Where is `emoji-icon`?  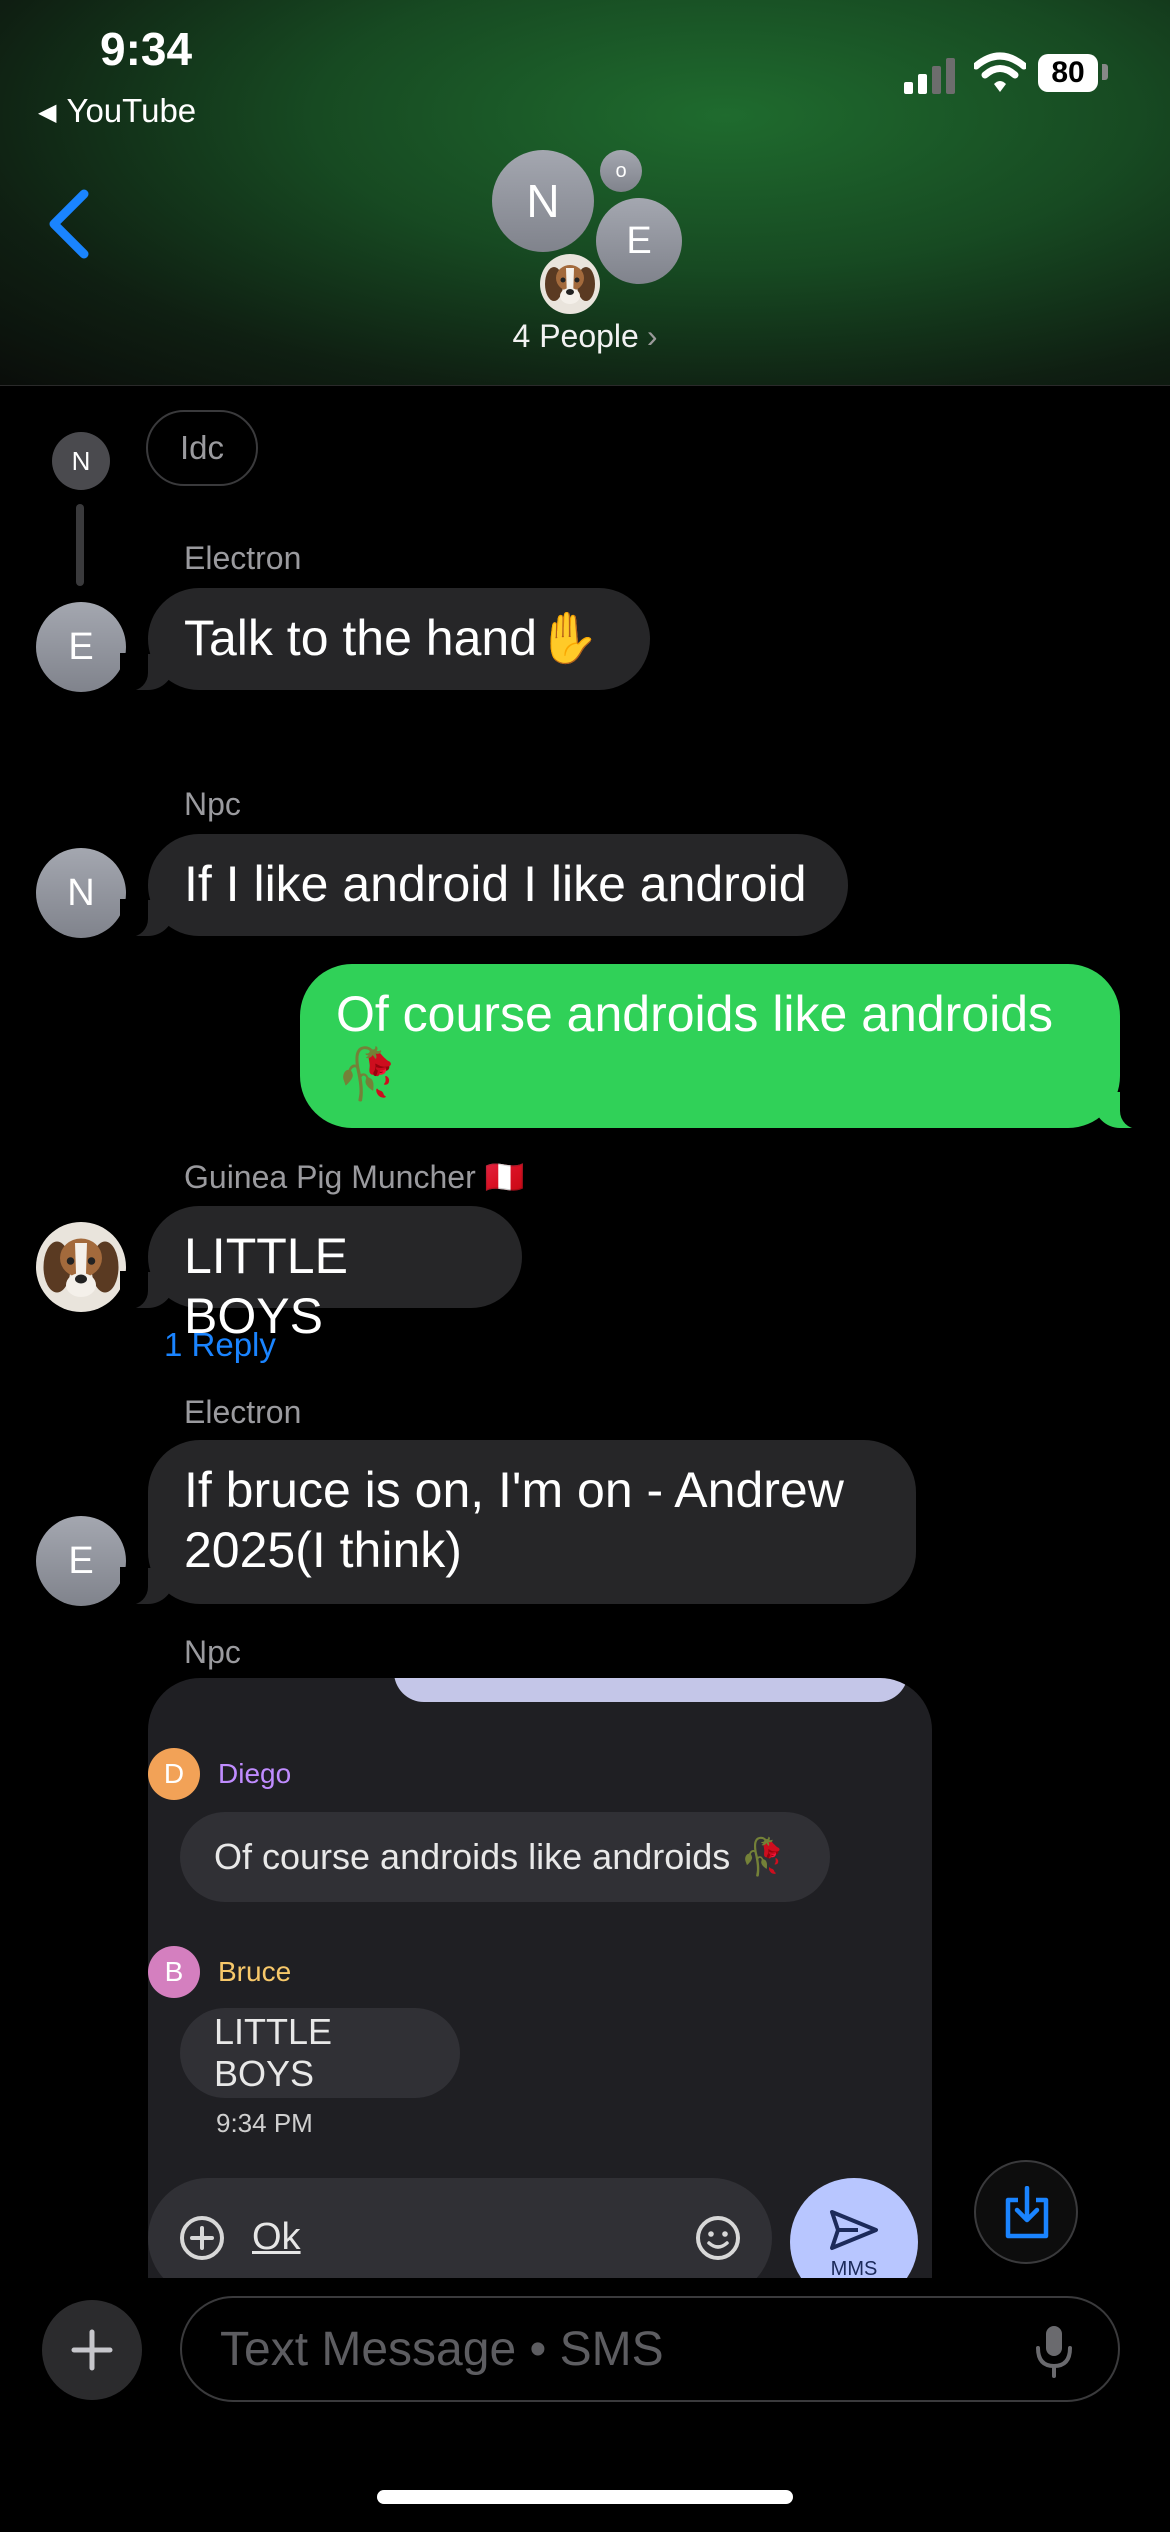
emoji-icon is located at coordinates (718, 2238).